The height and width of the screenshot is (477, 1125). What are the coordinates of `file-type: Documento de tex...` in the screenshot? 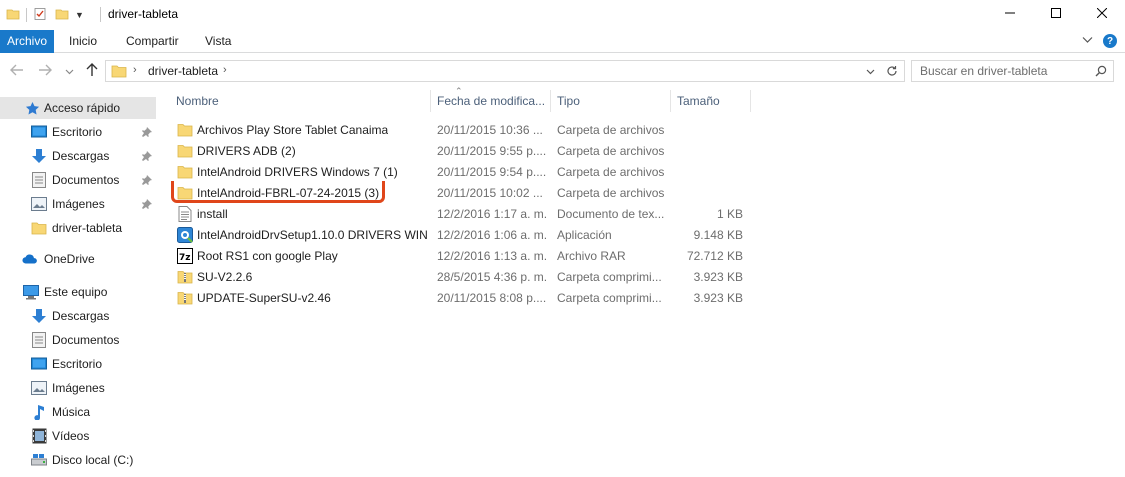 It's located at (611, 214).